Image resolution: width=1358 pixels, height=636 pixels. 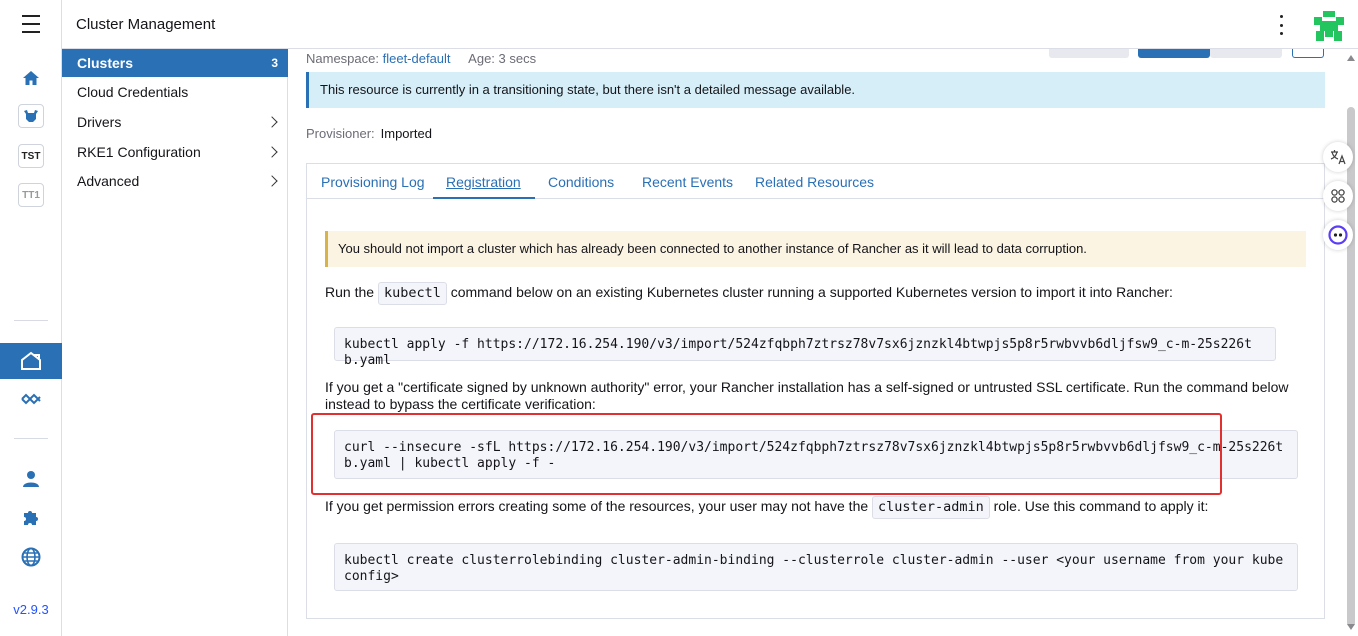 I want to click on app-version: v2.9.3, so click(x=31, y=609).